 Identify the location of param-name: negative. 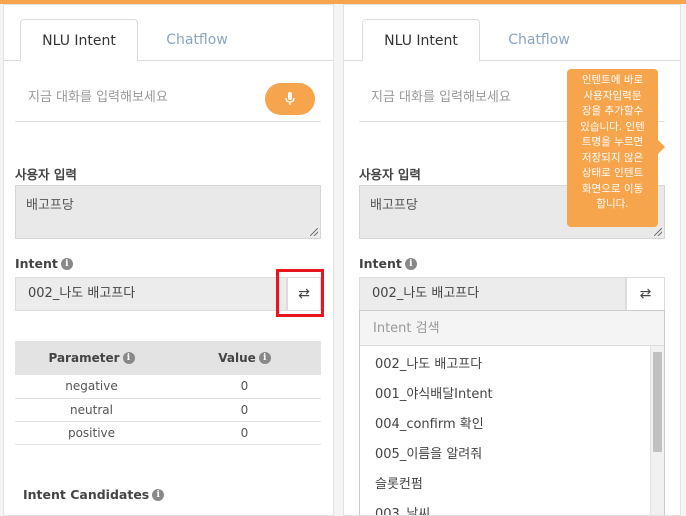
(91, 387).